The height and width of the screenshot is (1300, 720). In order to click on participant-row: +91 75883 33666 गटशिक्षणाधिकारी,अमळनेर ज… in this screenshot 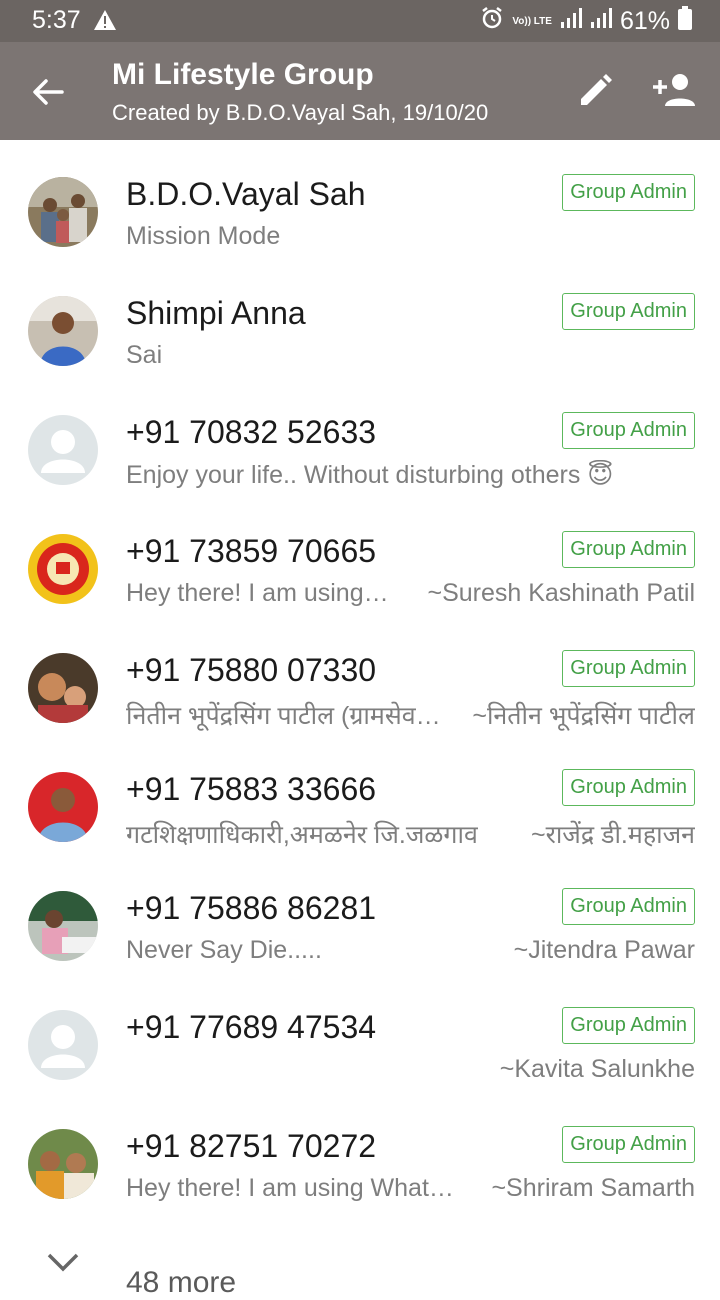, I will do `click(360, 794)`.